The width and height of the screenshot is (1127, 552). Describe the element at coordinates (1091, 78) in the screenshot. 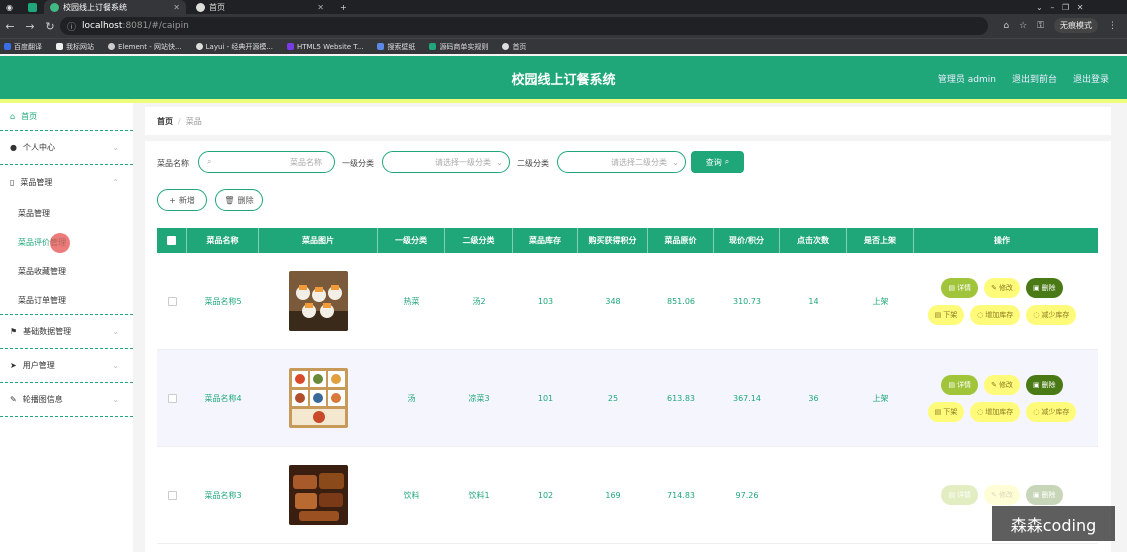

I see `logout-link: 退出登录` at that location.